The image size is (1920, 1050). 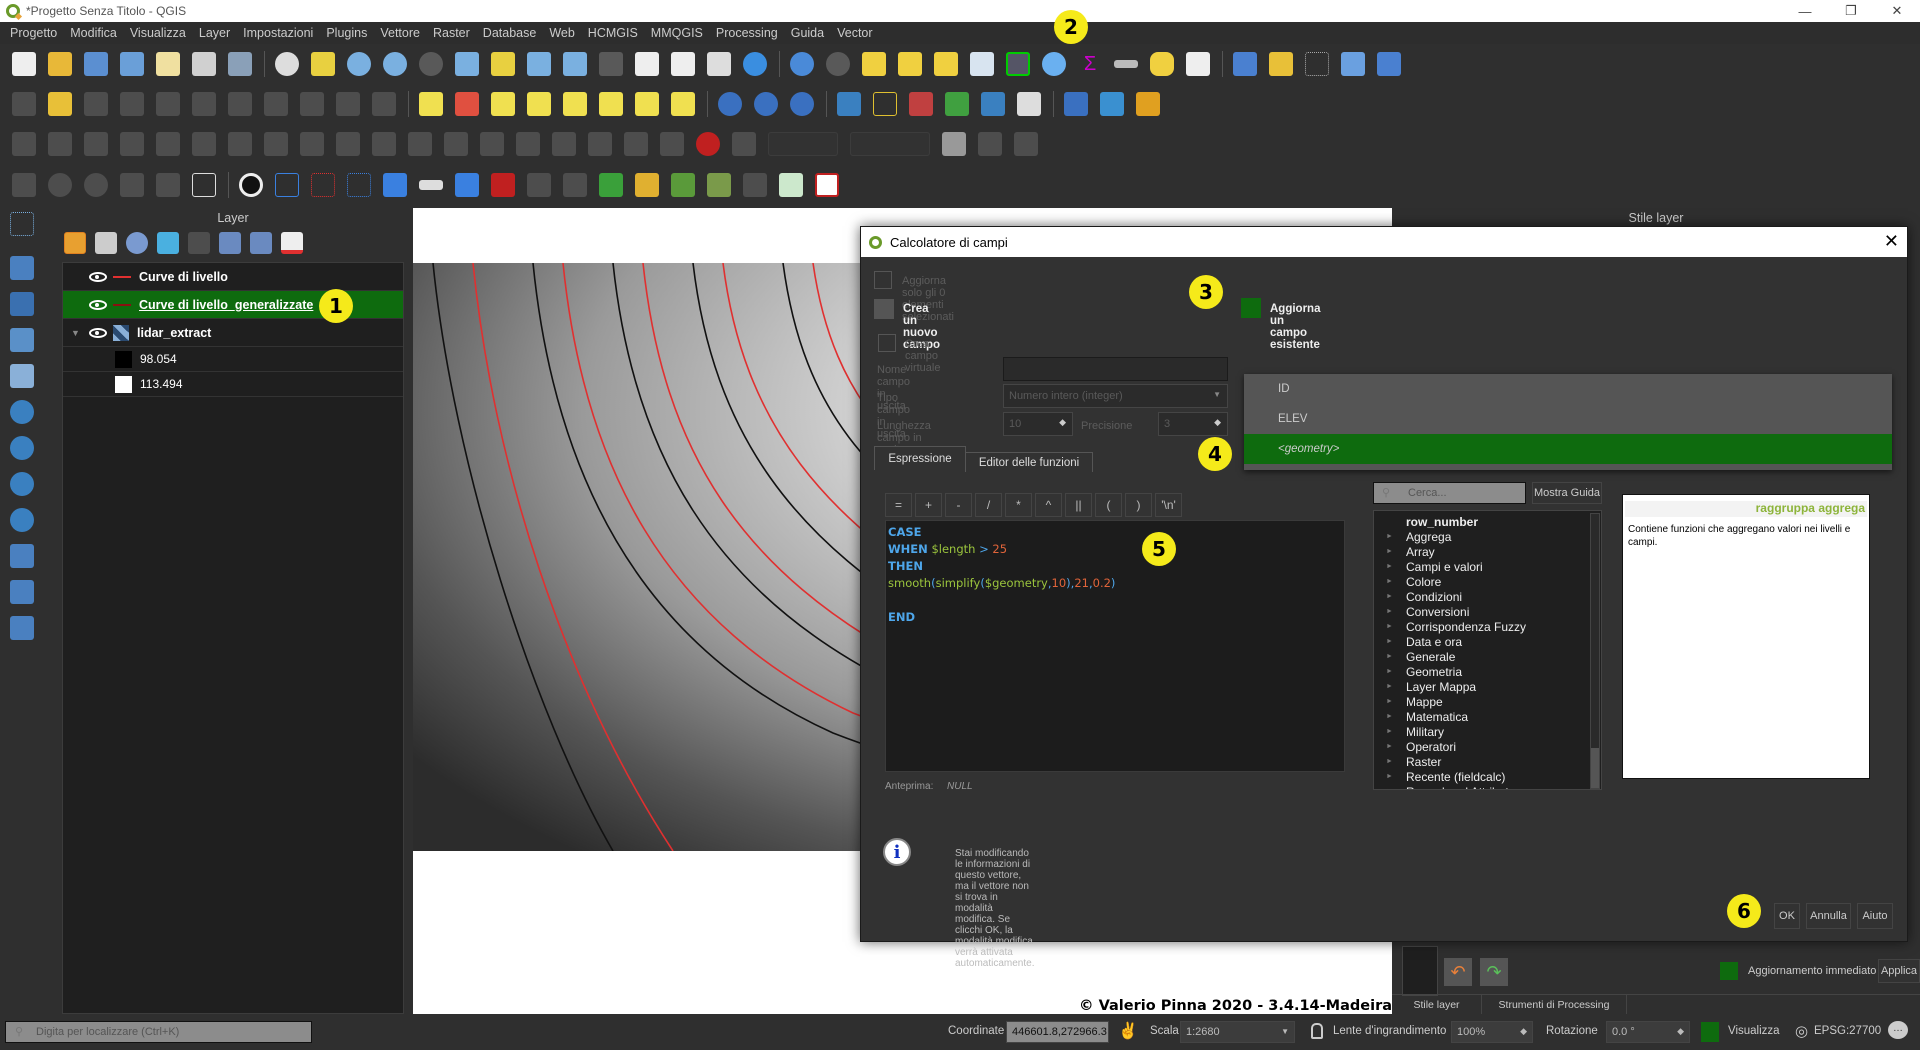 What do you see at coordinates (1115, 369) in the screenshot?
I see `output-name-input` at bounding box center [1115, 369].